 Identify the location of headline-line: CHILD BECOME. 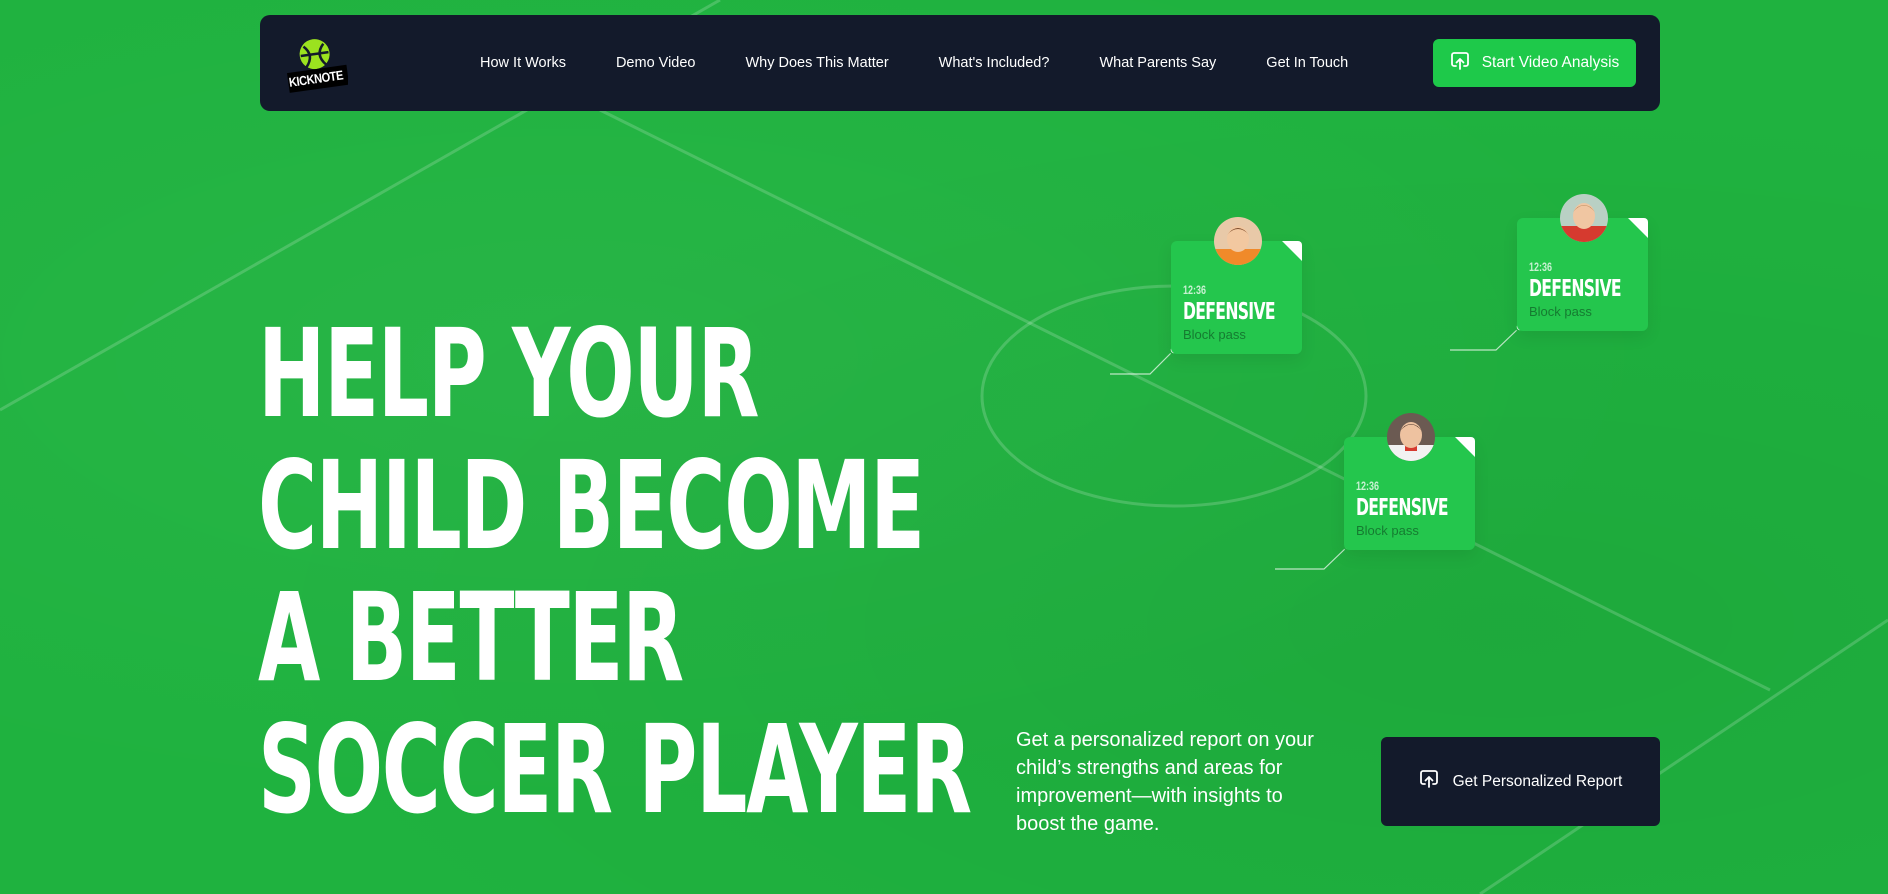
(591, 506).